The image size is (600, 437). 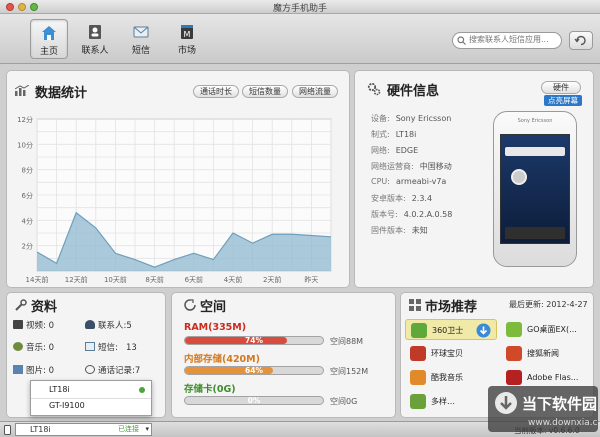 What do you see at coordinates (18, 346) in the screenshot?
I see `music-icon` at bounding box center [18, 346].